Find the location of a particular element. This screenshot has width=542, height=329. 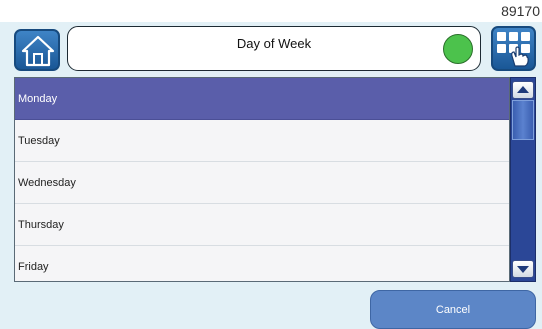

scroll-up-button is located at coordinates (523, 90).